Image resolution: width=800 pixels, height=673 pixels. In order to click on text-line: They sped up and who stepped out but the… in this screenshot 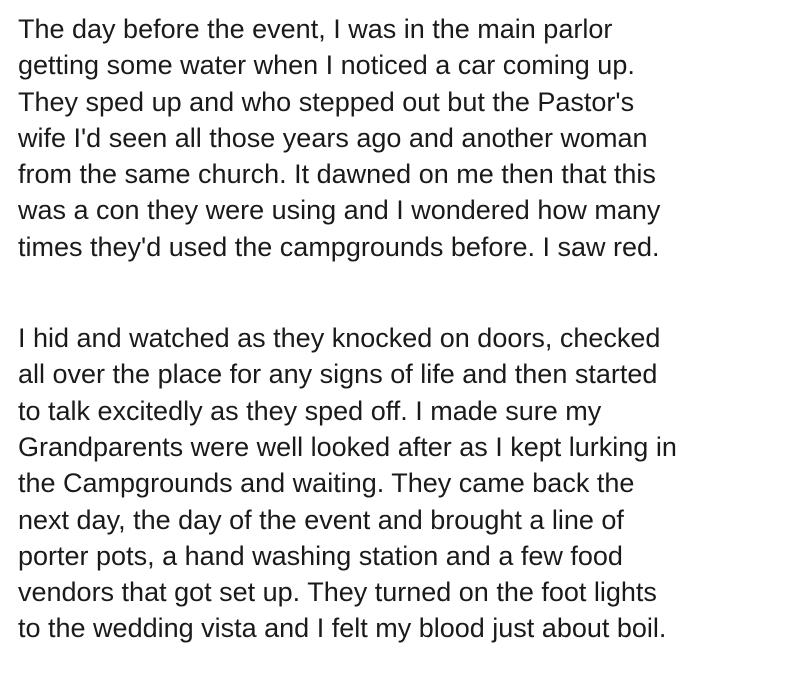, I will do `click(326, 101)`.